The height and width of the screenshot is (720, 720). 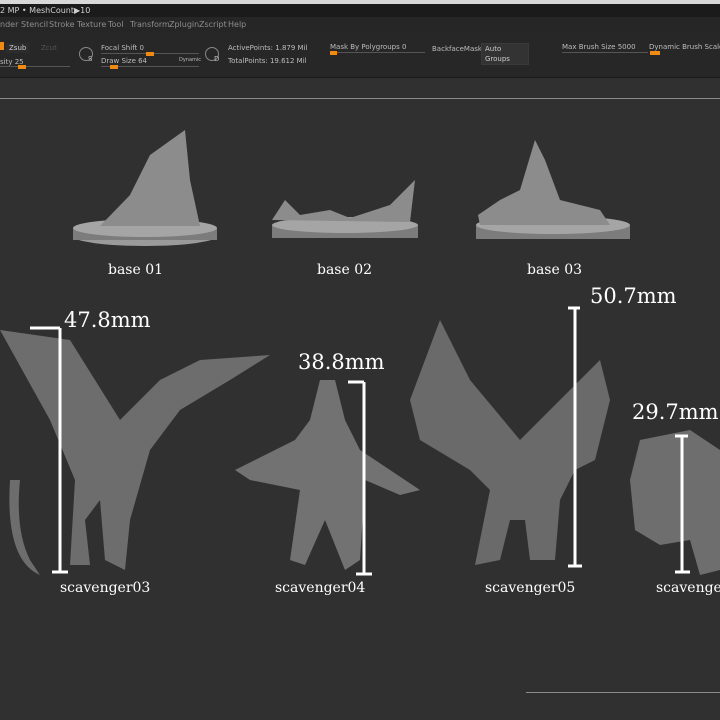 I want to click on base-02-label: base 02, so click(x=345, y=270).